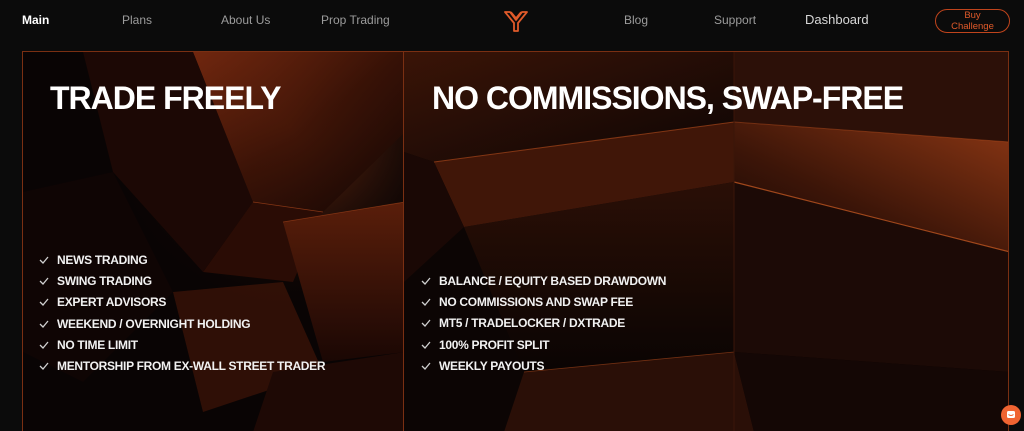 The height and width of the screenshot is (431, 1024). Describe the element at coordinates (182, 365) in the screenshot. I see `list-item: MENTORSHIP FROM EX-WALL STREET TRADER` at that location.